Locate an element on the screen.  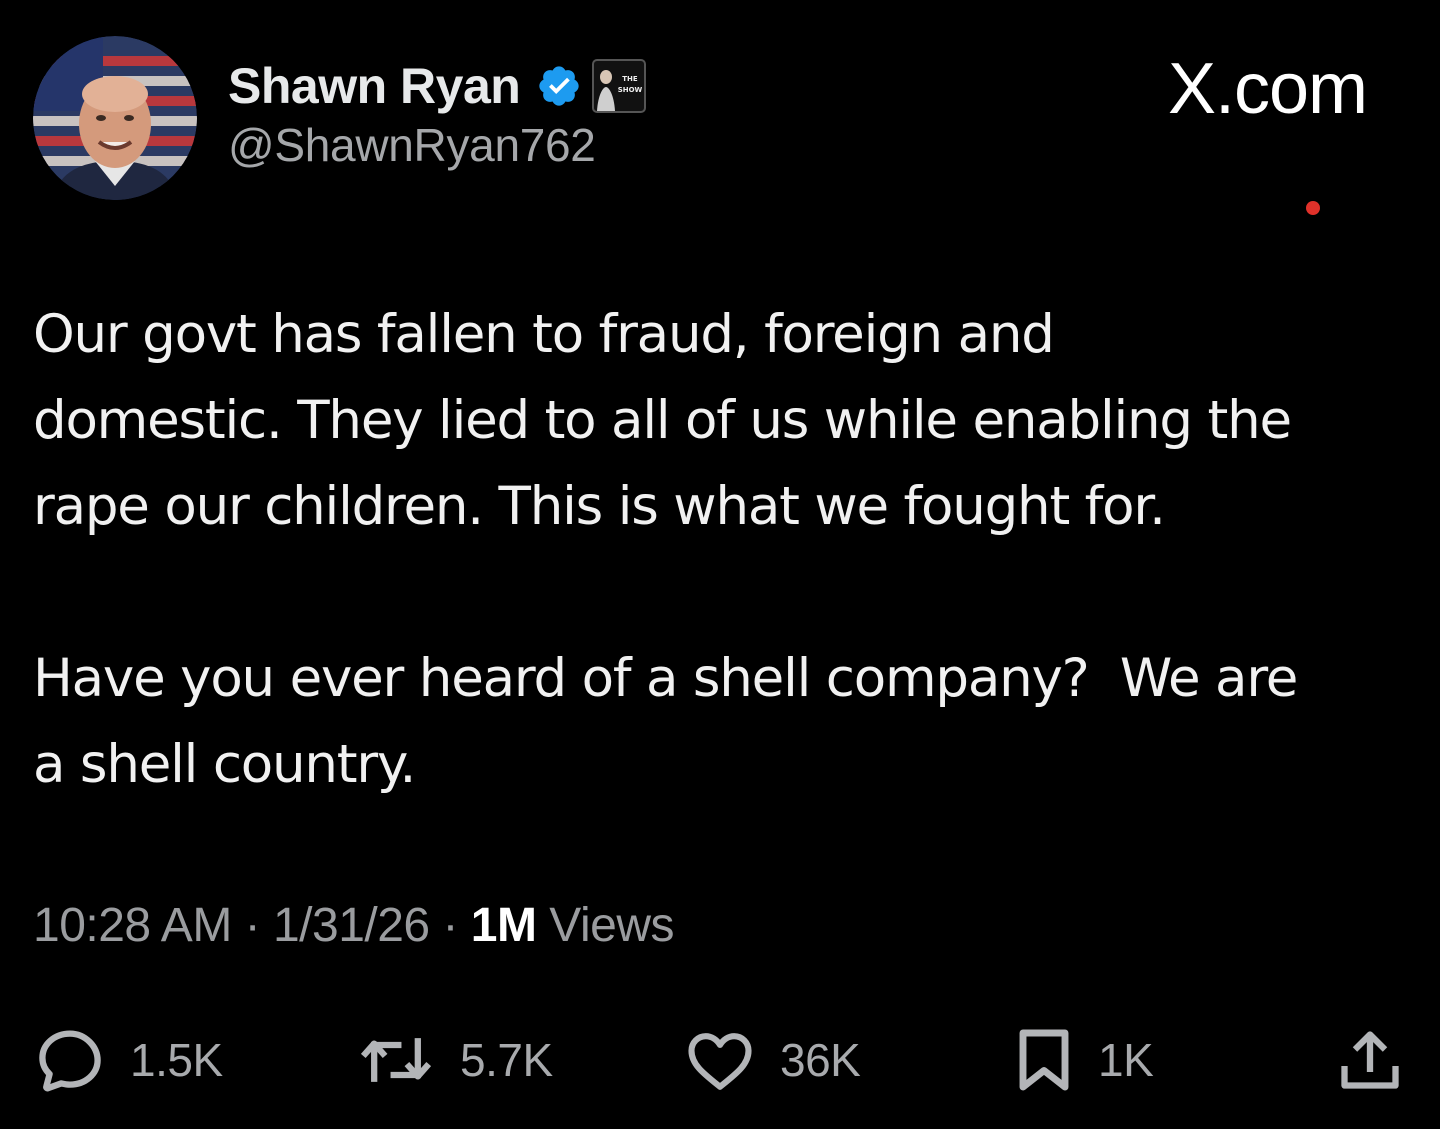
share-icon is located at coordinates (1370, 1060).